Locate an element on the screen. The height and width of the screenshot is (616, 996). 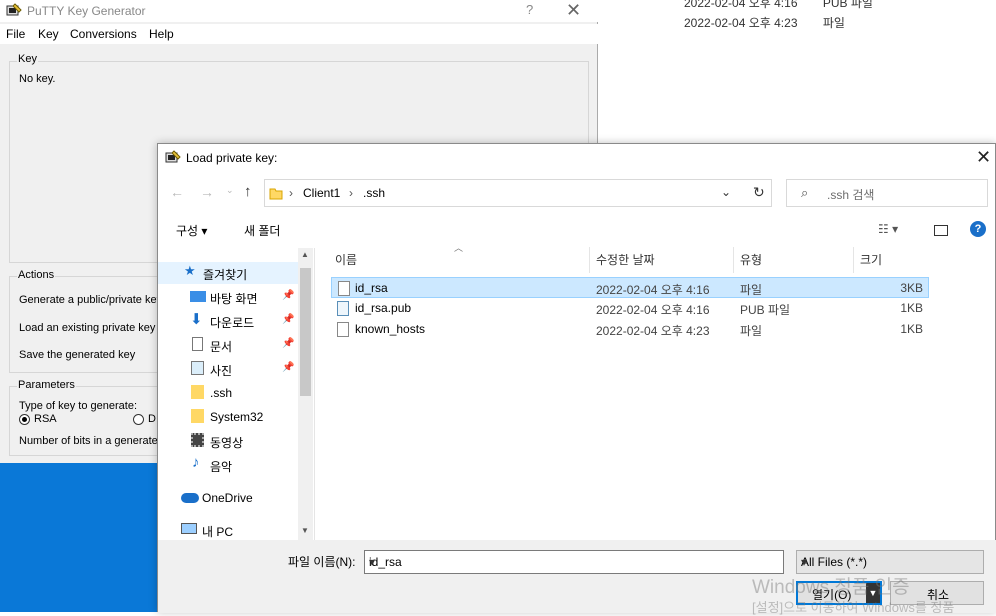
bits-label: Number of bits in a generated is located at coordinates (91, 441).